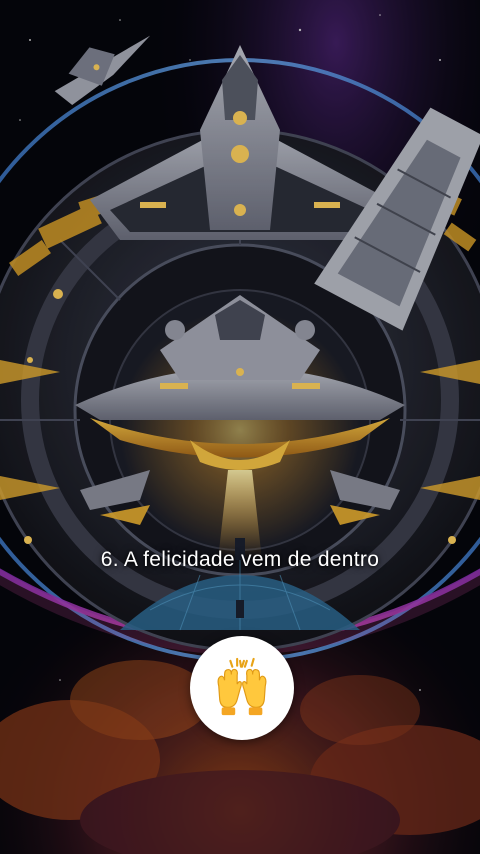 This screenshot has height=854, width=480. I want to click on raising-hands-icon, so click(242, 686).